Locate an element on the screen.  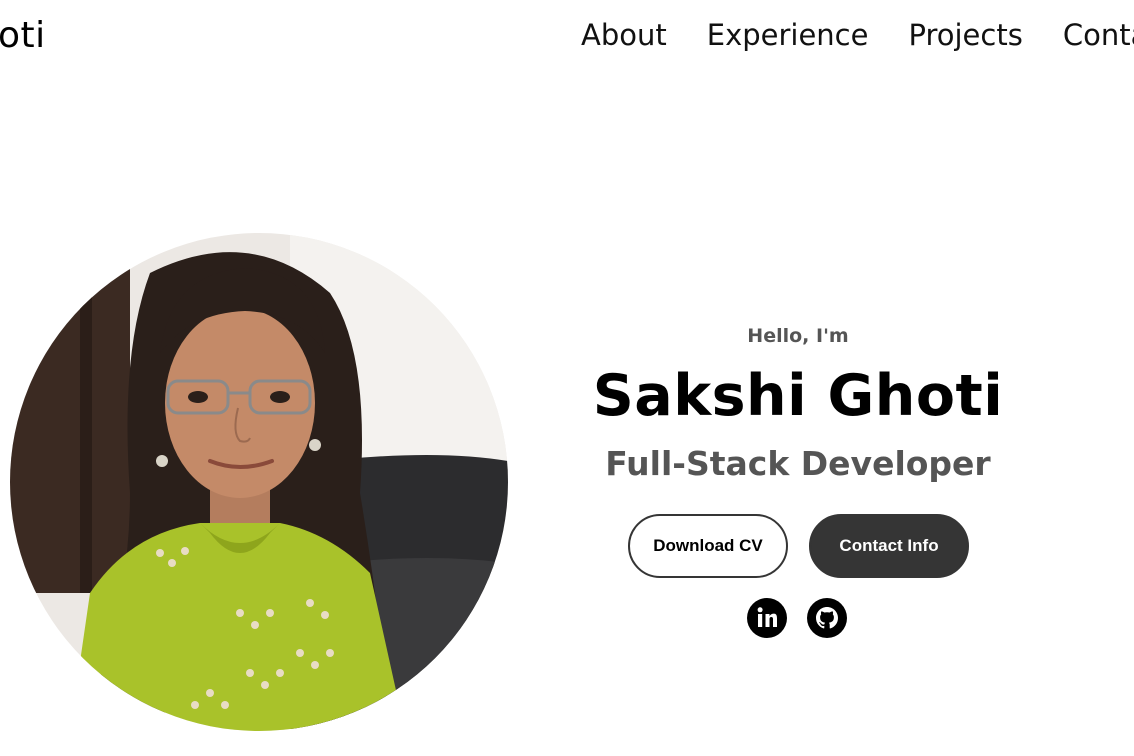
github-icon is located at coordinates (827, 618).